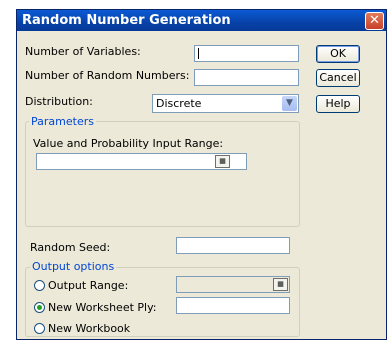 This screenshot has width=389, height=341. I want to click on new-worksheet-radio, so click(39, 307).